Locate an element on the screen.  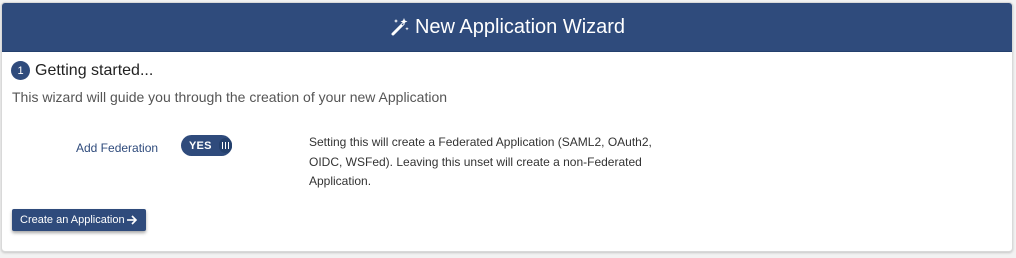
create-application-label: Create an Application is located at coordinates (72, 220).